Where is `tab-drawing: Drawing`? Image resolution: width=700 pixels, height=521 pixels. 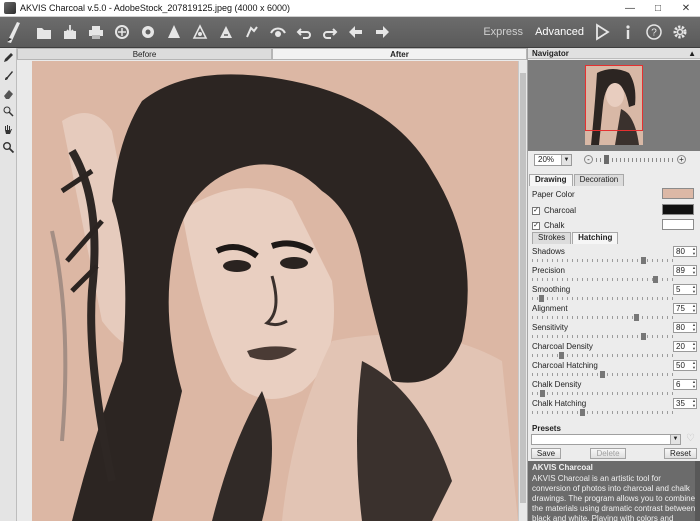
tab-drawing: Drawing is located at coordinates (551, 180).